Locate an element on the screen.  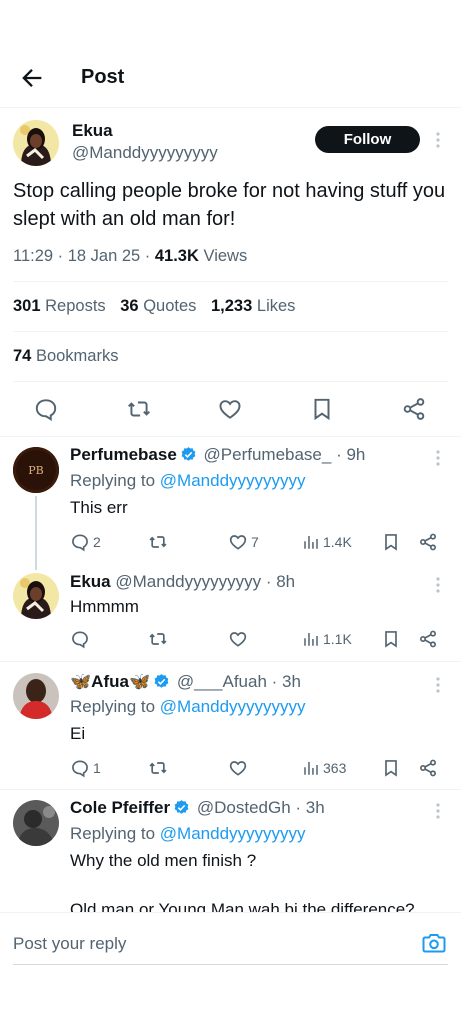
tweet-meta: 11:29 · 18 Jan 25 · 41.3K Views is located at coordinates (130, 256).